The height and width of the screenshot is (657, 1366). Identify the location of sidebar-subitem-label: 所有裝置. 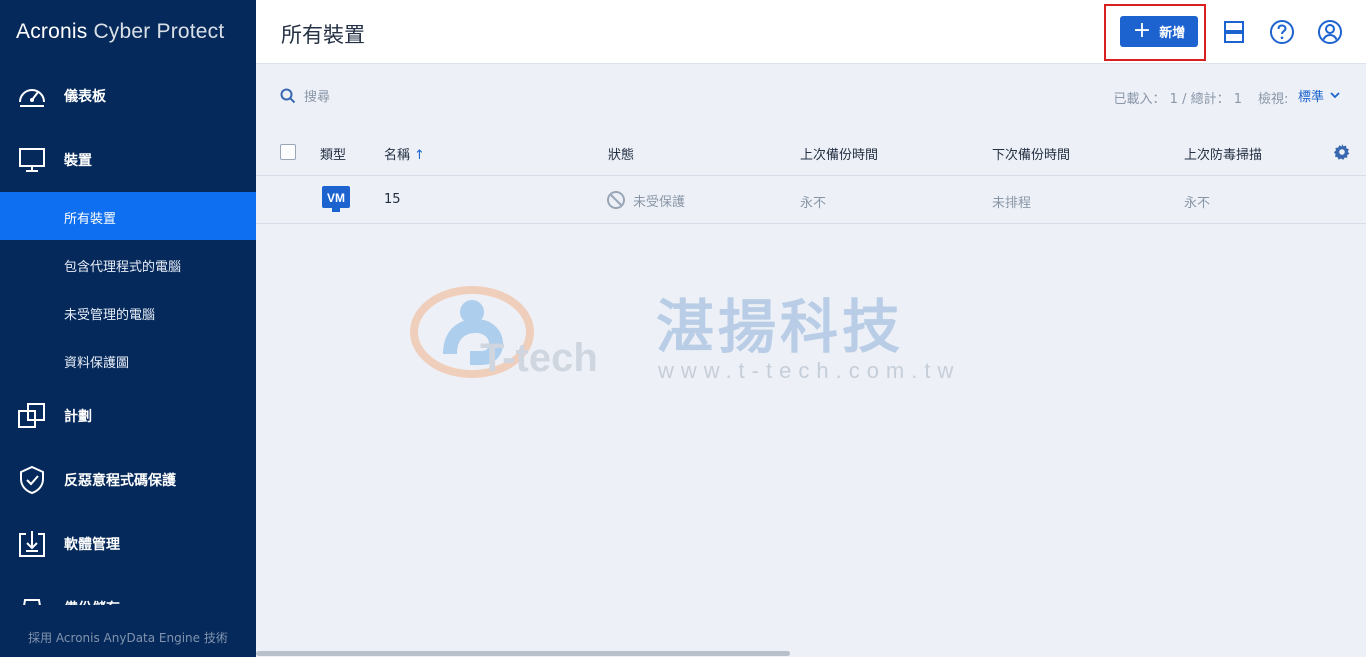
(90, 219).